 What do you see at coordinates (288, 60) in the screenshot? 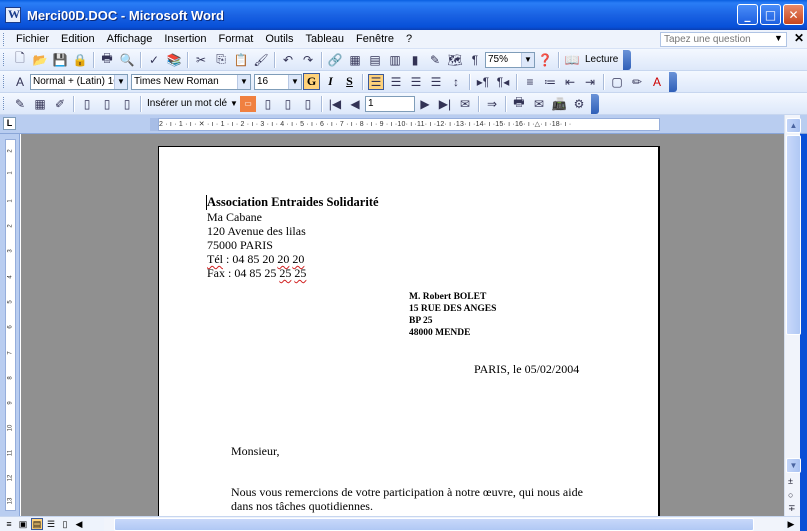
I see `undo-icon: ↶` at bounding box center [288, 60].